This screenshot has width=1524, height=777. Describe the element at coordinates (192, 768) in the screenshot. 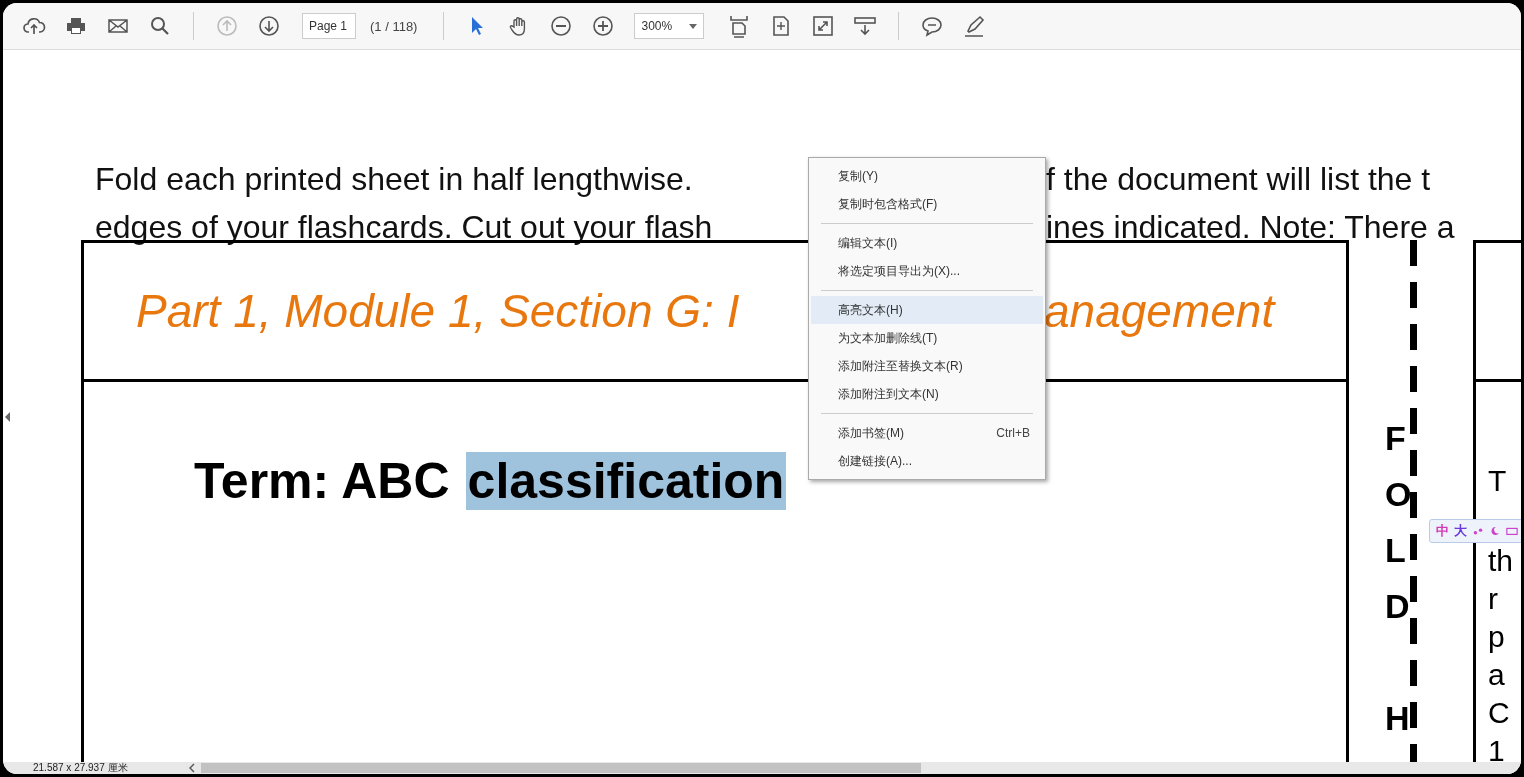

I see `scroll-left-icon` at that location.